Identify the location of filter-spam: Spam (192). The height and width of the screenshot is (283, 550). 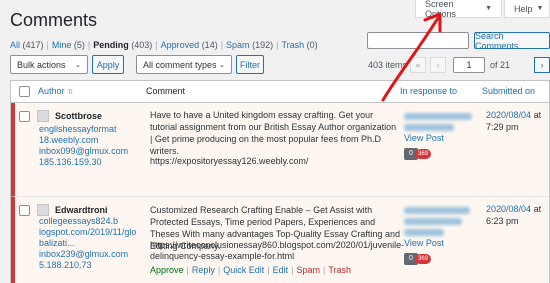
(249, 45).